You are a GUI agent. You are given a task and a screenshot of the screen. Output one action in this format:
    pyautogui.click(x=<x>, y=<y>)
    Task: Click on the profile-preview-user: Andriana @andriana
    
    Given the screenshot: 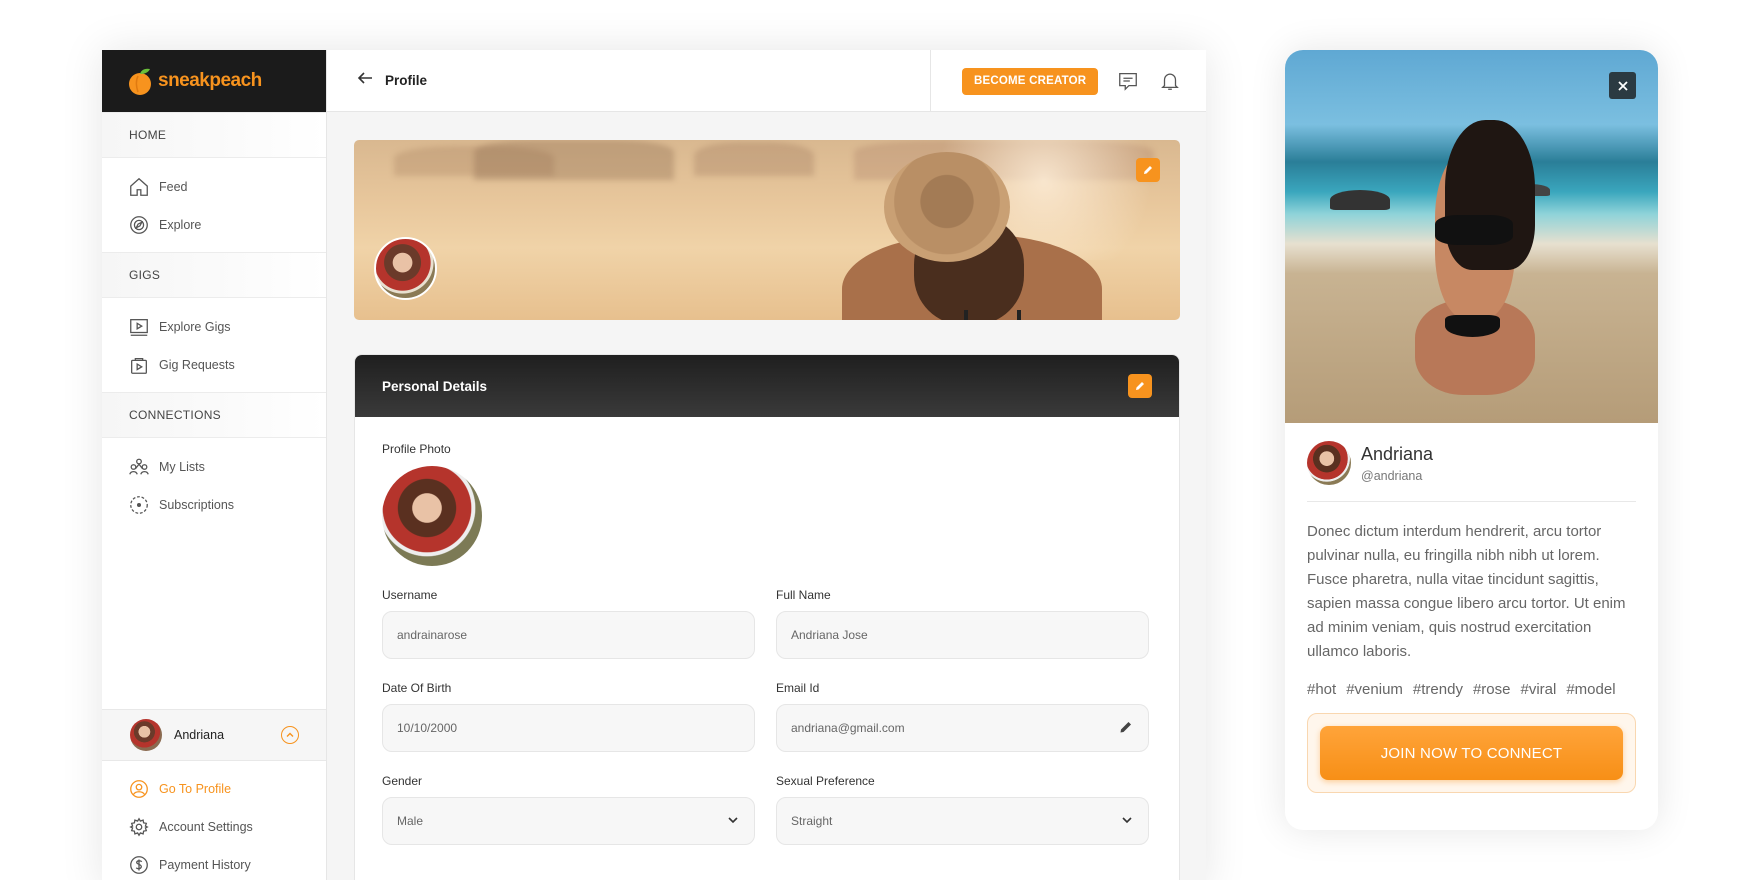 What is the action you would take?
    pyautogui.click(x=1471, y=462)
    